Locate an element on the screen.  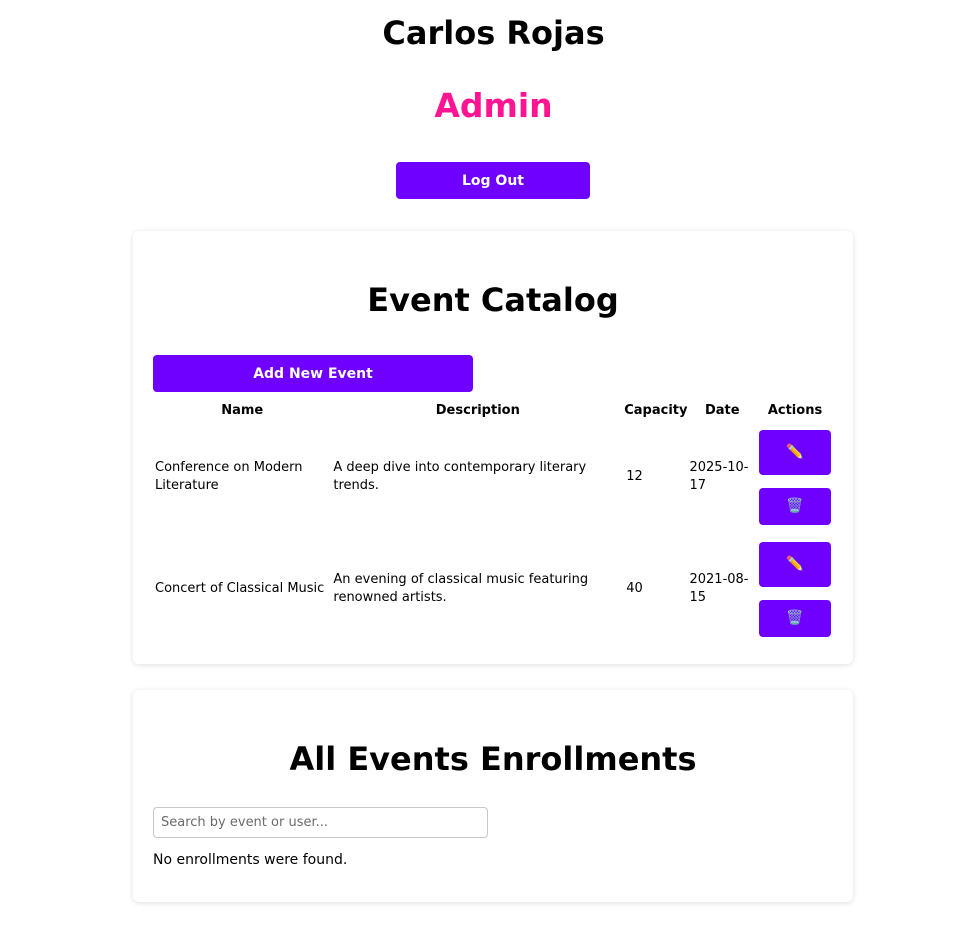
event-capacity: 40 is located at coordinates (634, 588).